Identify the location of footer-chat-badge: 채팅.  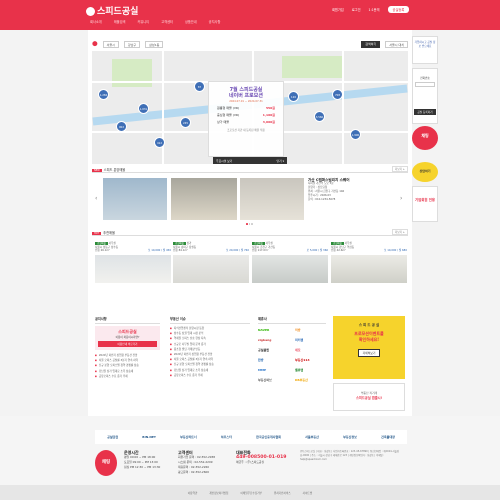
(106, 463).